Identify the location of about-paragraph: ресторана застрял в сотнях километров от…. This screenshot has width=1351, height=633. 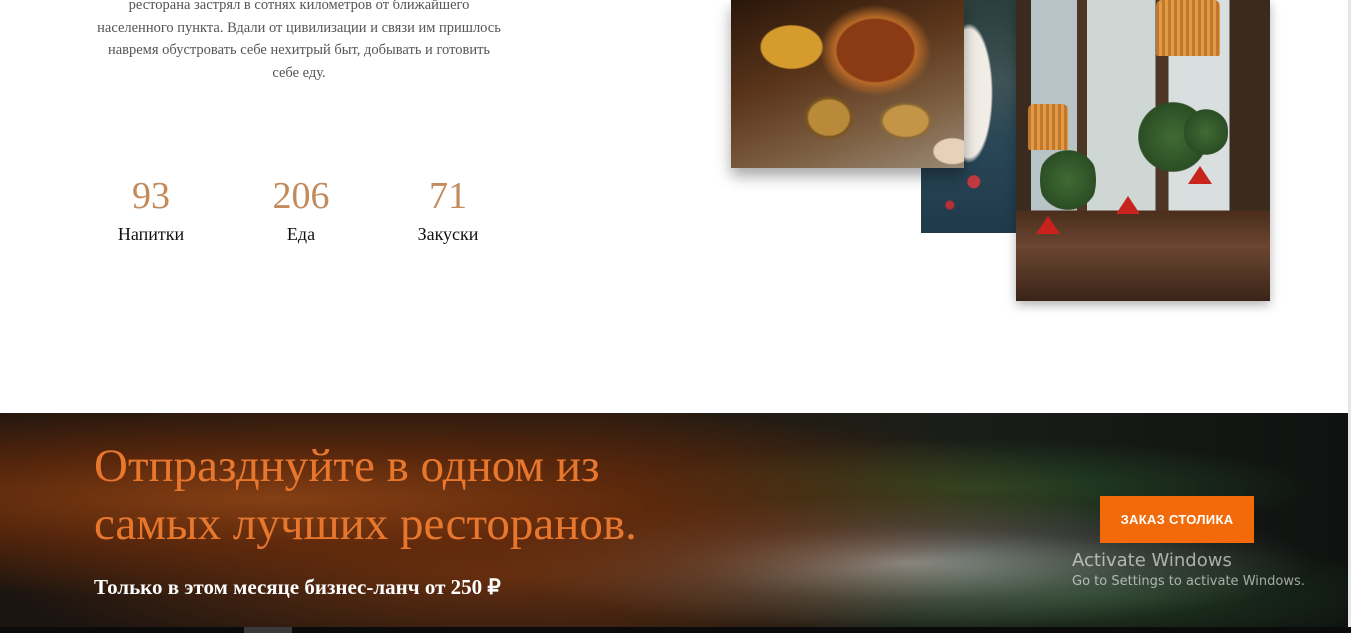
(299, 42).